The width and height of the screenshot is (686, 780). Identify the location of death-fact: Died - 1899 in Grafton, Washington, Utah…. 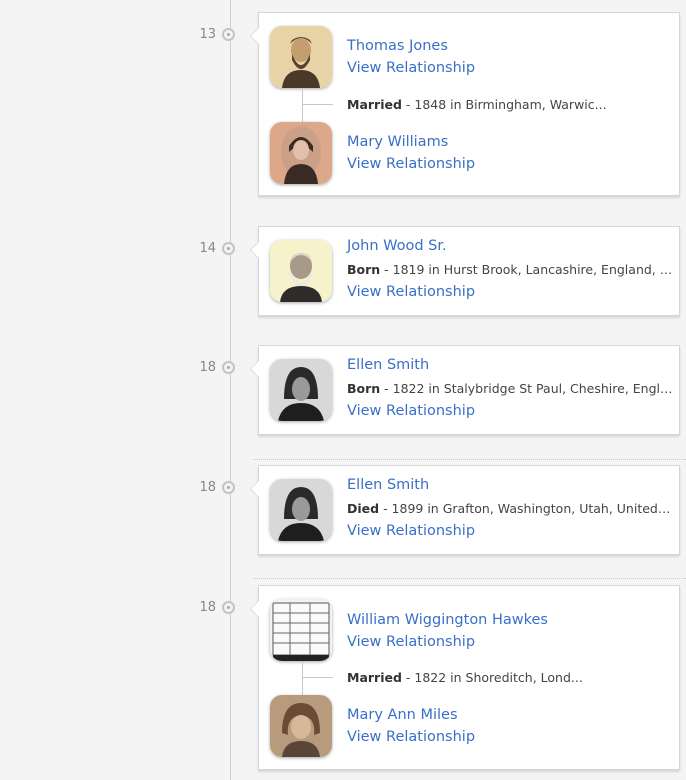
(510, 508).